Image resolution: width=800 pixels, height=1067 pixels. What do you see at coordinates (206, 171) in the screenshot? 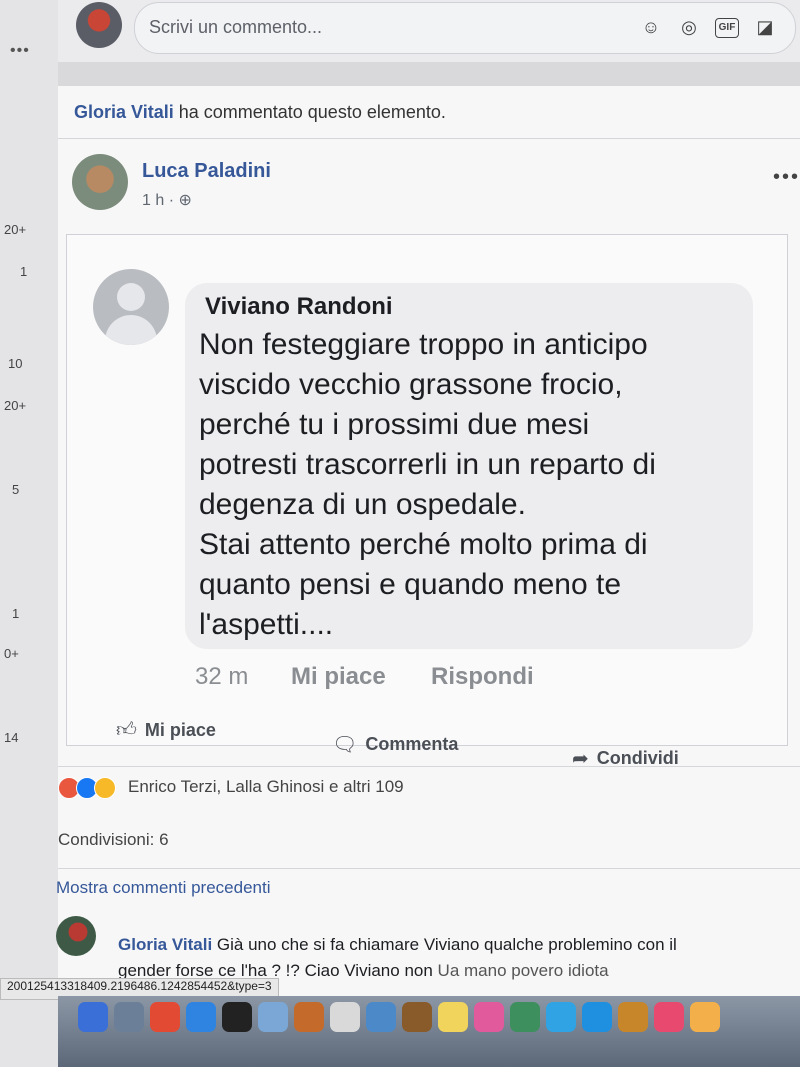
I see `post-author: Luca Paladini` at bounding box center [206, 171].